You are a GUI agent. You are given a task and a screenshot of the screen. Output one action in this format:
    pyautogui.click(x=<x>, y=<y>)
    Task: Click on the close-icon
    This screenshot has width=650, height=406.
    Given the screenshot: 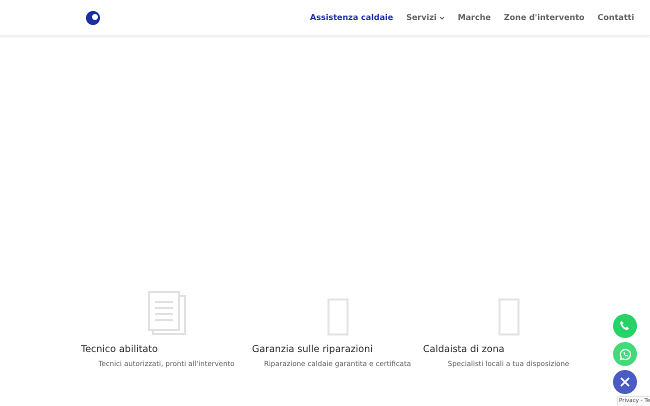 What is the action you would take?
    pyautogui.click(x=625, y=382)
    